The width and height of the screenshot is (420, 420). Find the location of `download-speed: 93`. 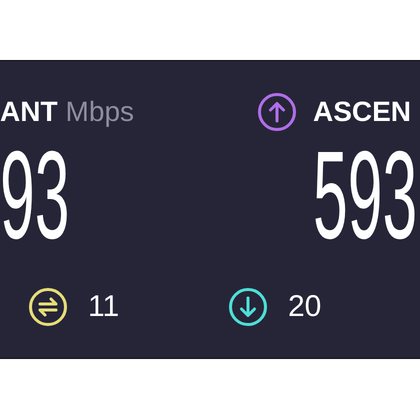

download-speed: 93 is located at coordinates (35, 195).